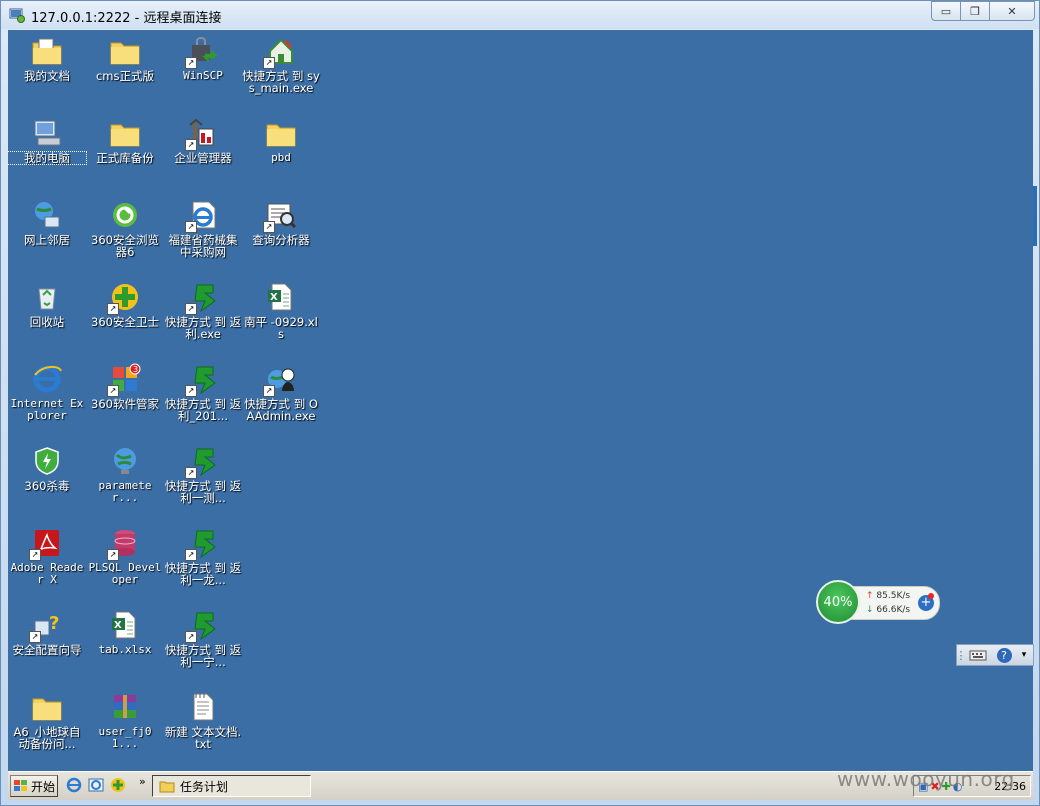 The image size is (1040, 806). I want to click on desktop-icon-label: 360安全浏览器6, so click(125, 246).